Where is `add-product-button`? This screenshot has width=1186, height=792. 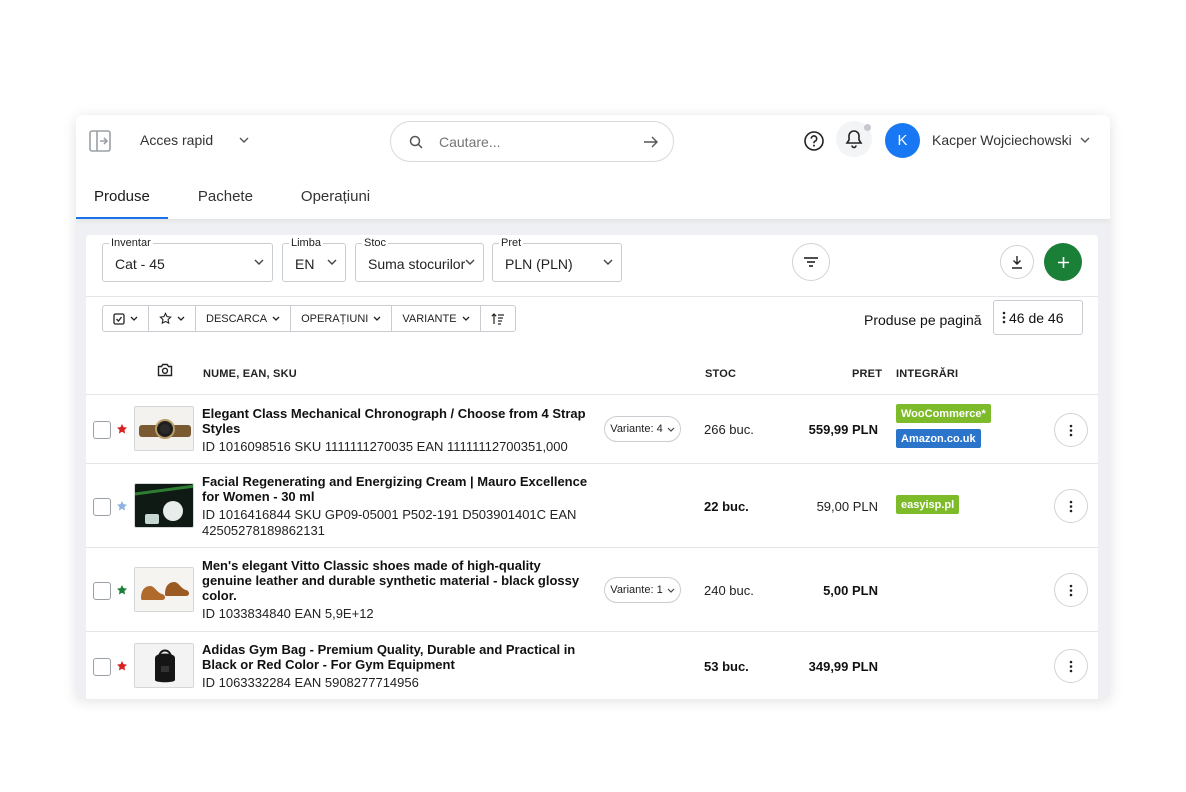
add-product-button is located at coordinates (1063, 262).